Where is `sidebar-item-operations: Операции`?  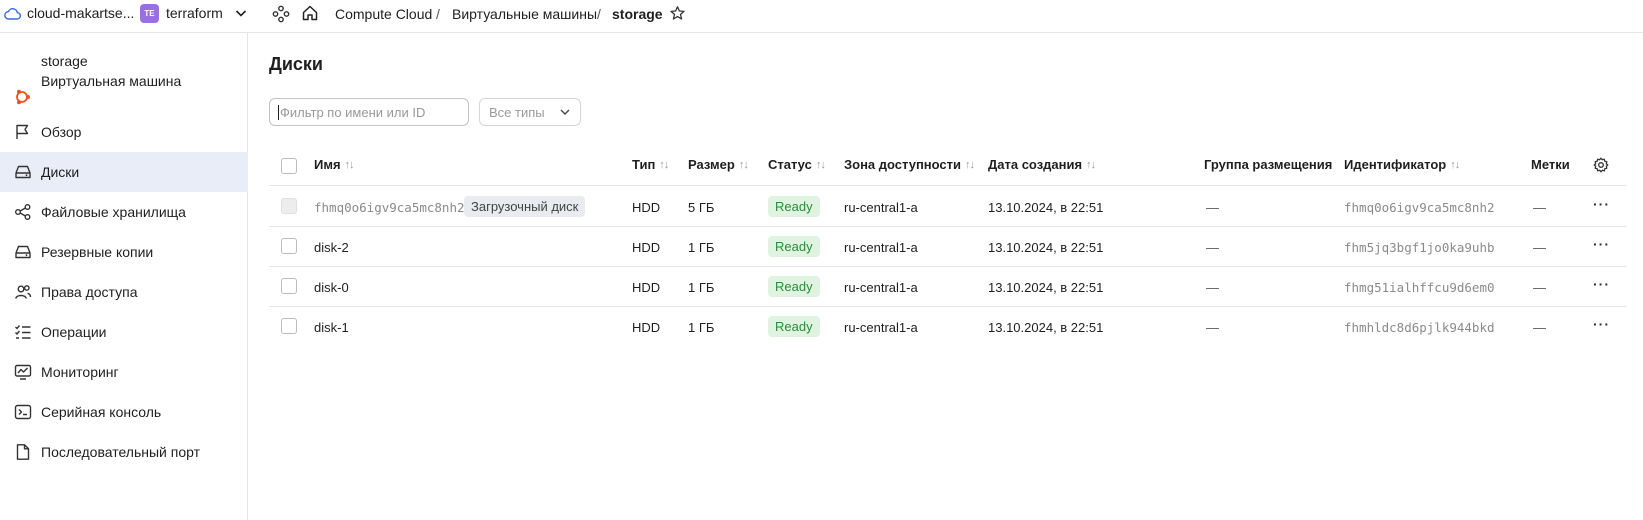
sidebar-item-operations: Операции is located at coordinates (124, 332).